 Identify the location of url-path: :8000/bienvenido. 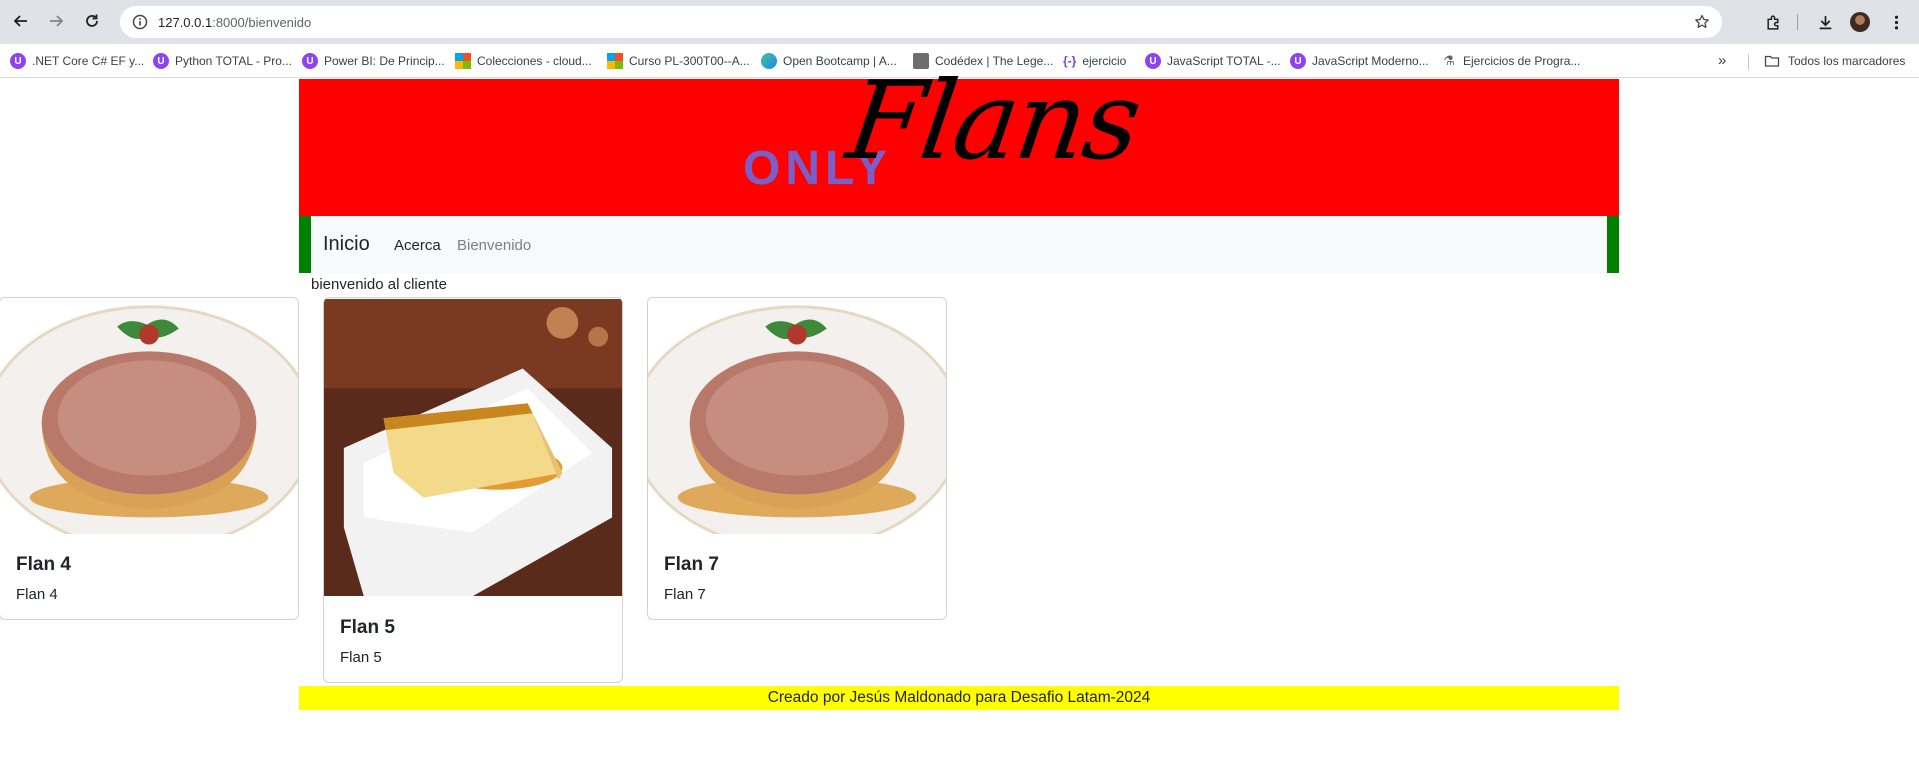
(262, 22).